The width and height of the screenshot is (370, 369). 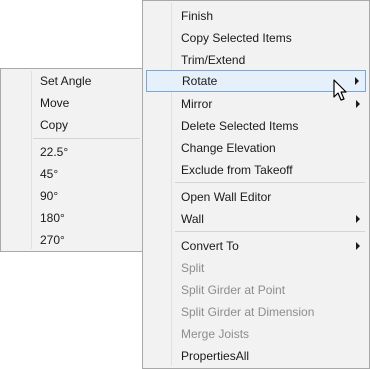 I want to click on menu-item-properties-all: PropertiesAll, so click(x=256, y=356).